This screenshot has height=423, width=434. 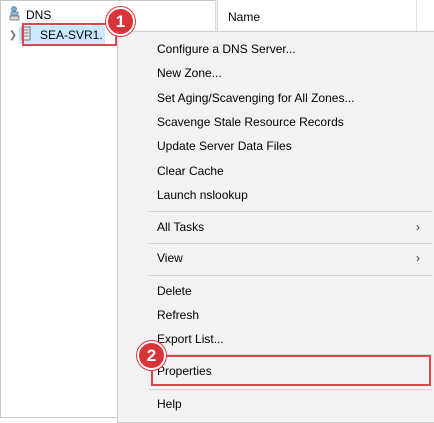 I want to click on menu-item-scavenge: Scavenge Stale Resource Records, so click(x=276, y=122).